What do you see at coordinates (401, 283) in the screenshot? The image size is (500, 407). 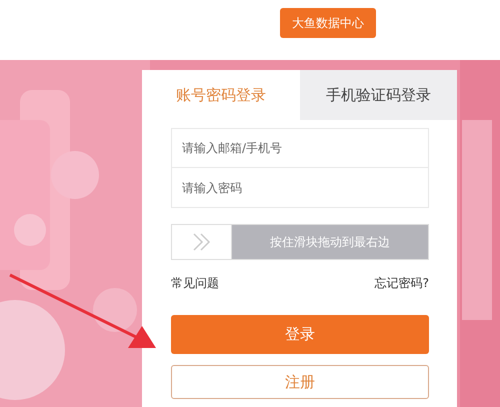 I see `forgot-password-link: 忘记密码?` at bounding box center [401, 283].